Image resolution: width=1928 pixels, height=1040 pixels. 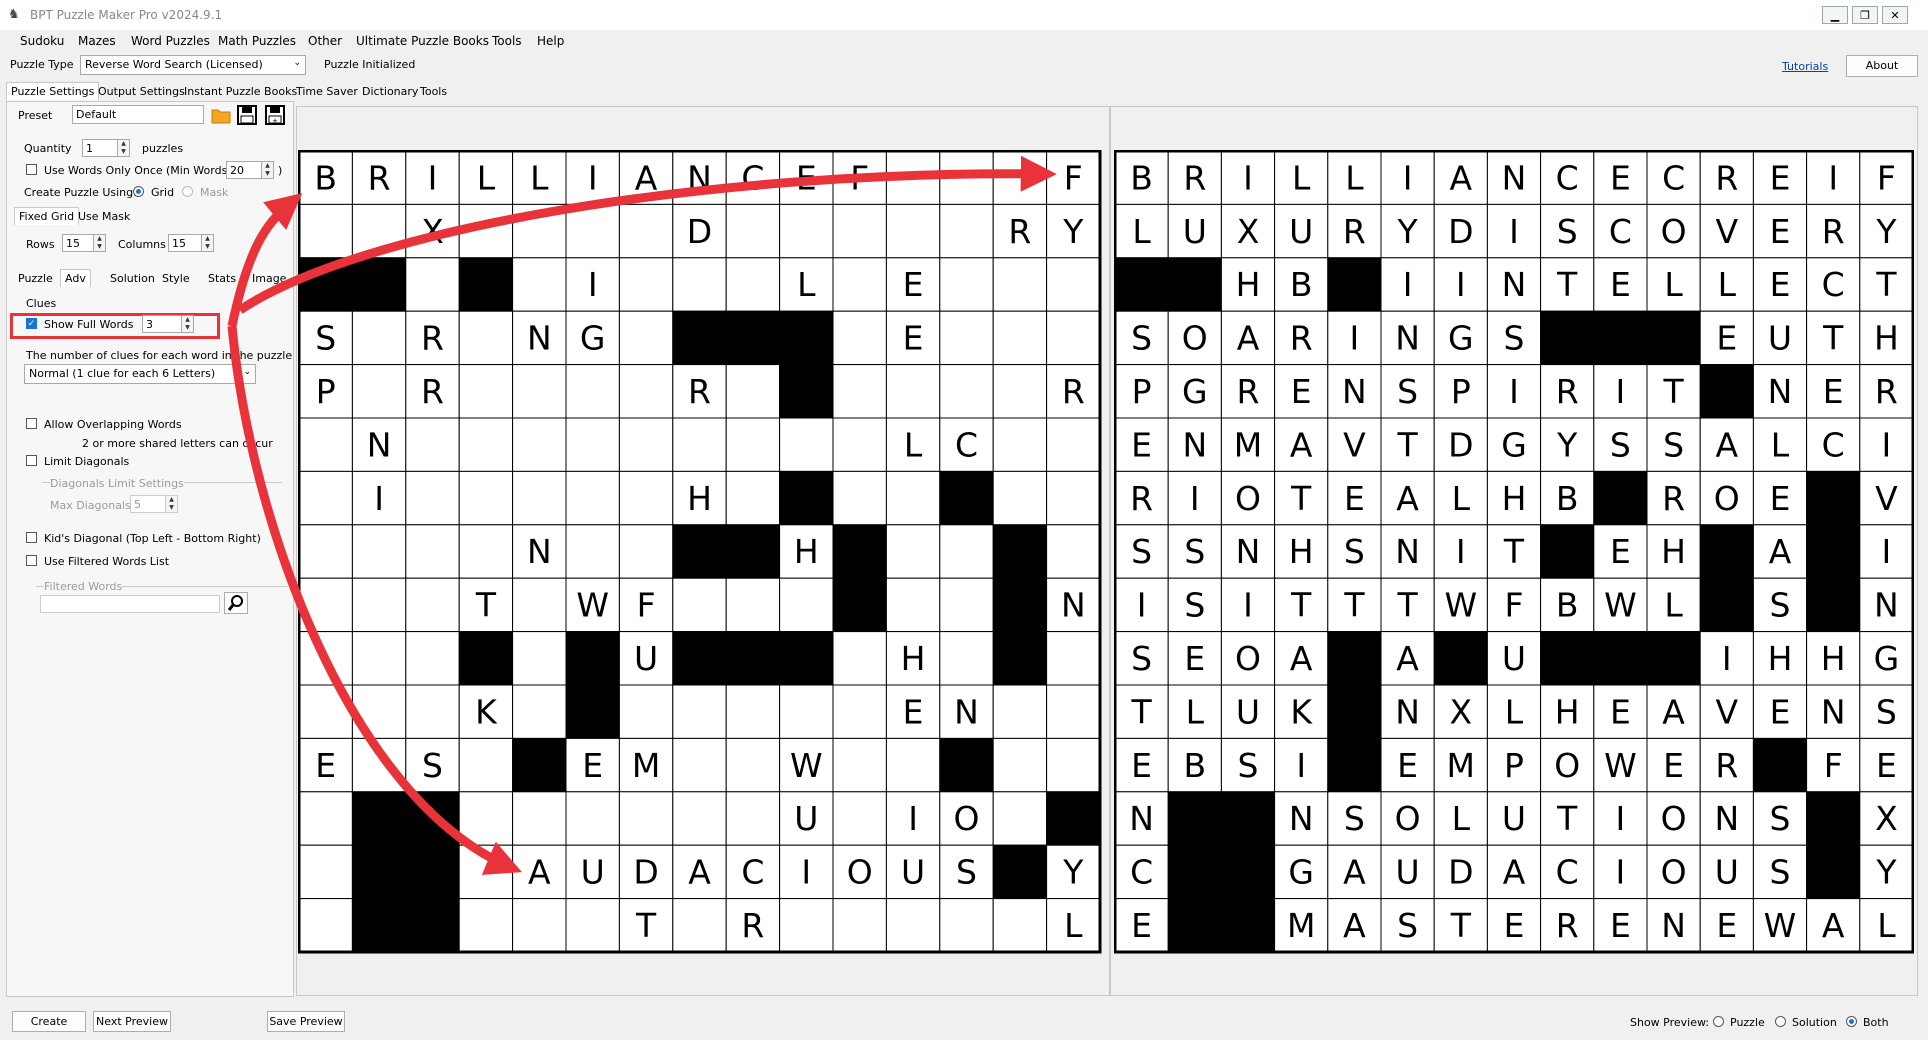 What do you see at coordinates (268, 170) in the screenshot?
I see `min-words-stepper: ▲ ▼` at bounding box center [268, 170].